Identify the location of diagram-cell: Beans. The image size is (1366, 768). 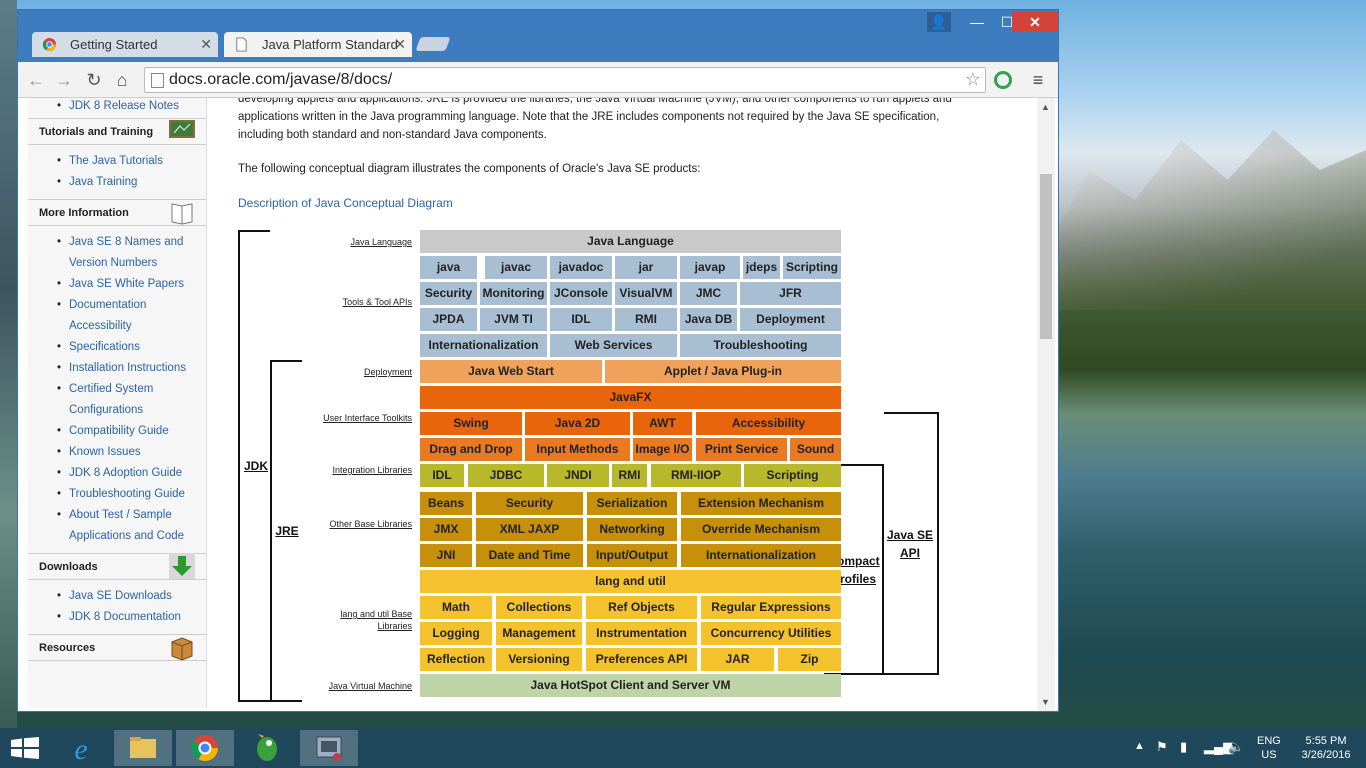
(446, 503).